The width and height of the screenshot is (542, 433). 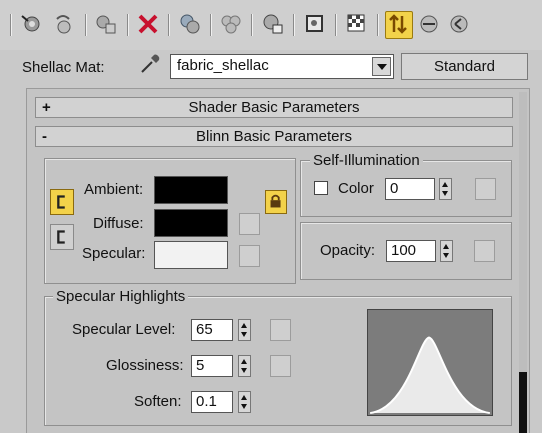 I want to click on material-name-combo: fabric_shellac, so click(x=282, y=66).